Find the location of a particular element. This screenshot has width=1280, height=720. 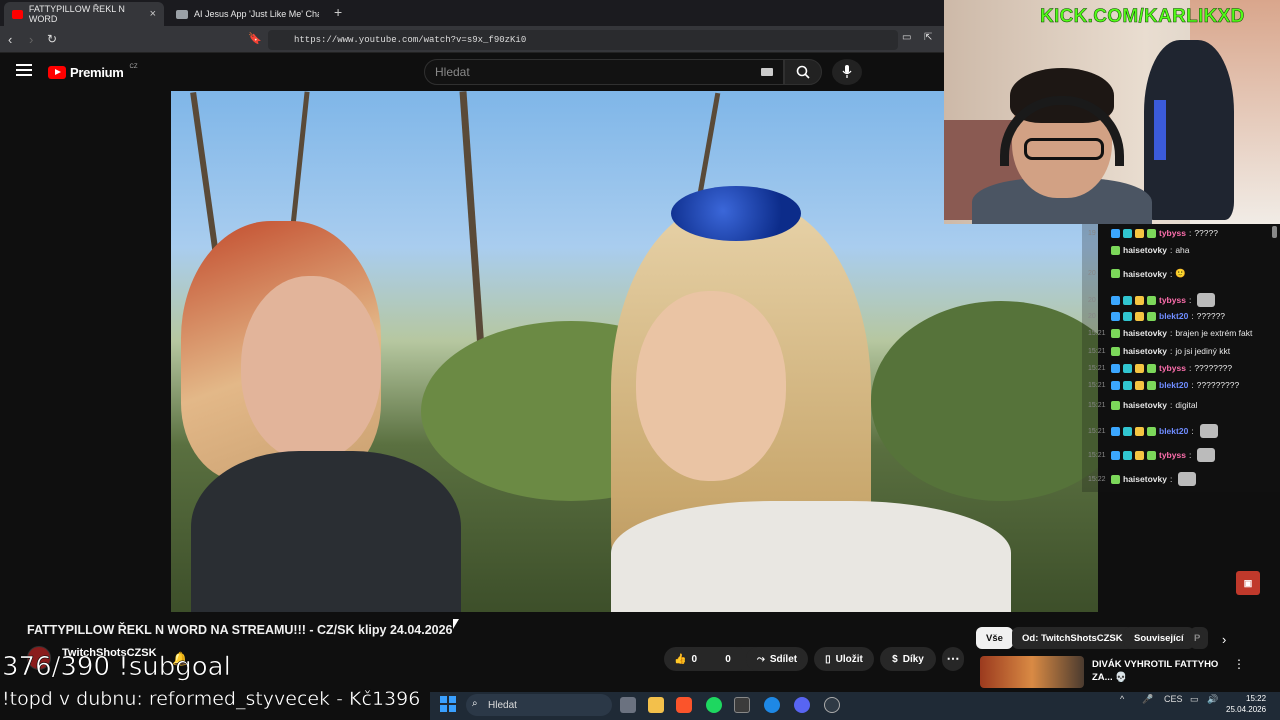

ccleaner-icon is located at coordinates (772, 705).